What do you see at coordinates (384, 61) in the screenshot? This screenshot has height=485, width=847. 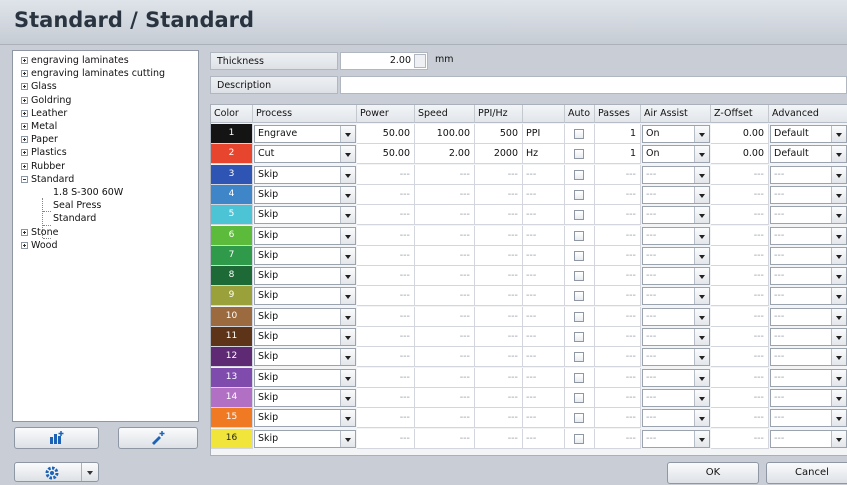 I see `thickness-input: 2.00` at bounding box center [384, 61].